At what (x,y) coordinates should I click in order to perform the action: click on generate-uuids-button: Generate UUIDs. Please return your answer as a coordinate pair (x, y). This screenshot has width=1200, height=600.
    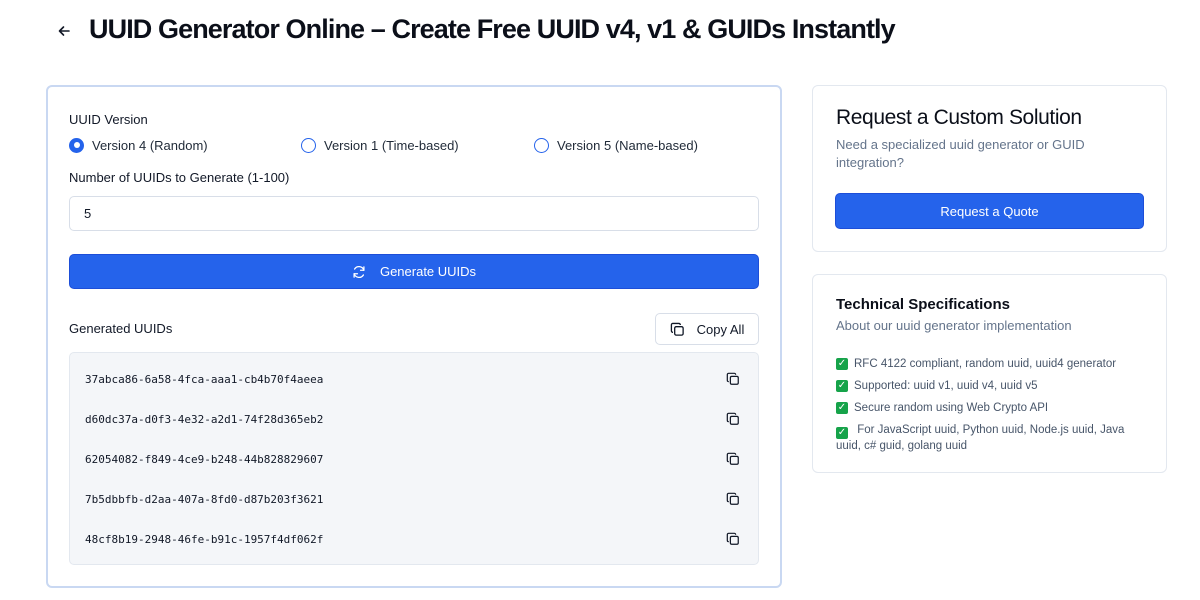
    Looking at the image, I should click on (414, 271).